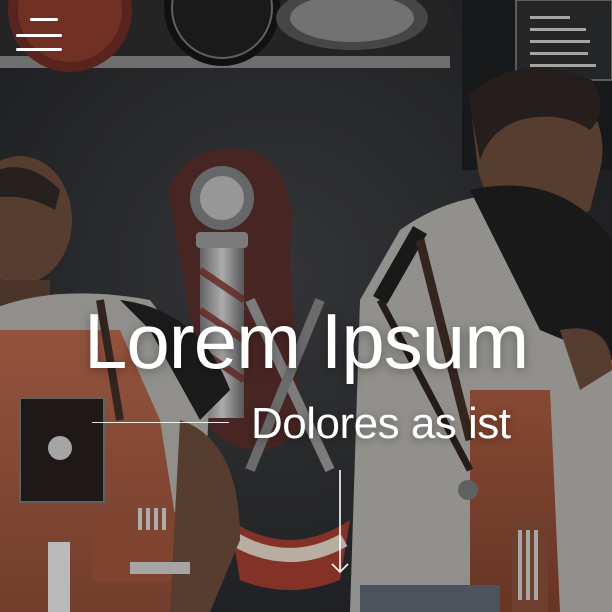 The image size is (612, 612). I want to click on menu-bar-bottom, so click(39, 49).